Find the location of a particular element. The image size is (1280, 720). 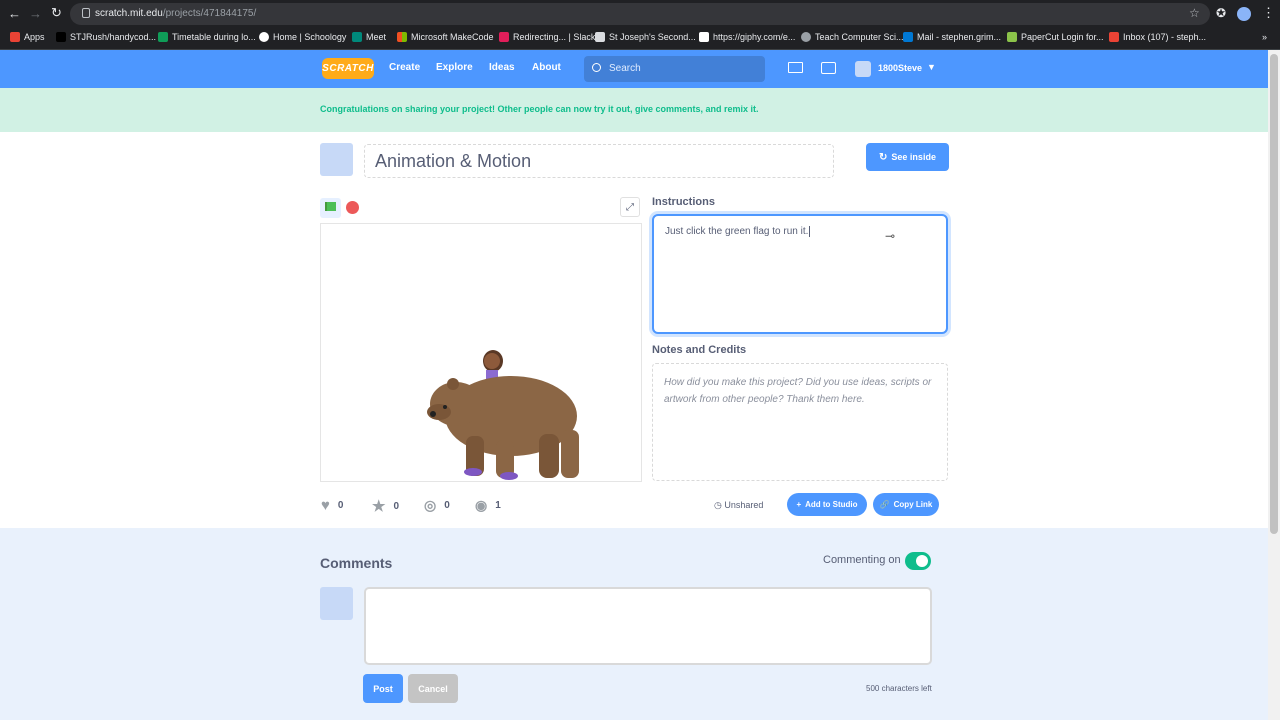

back-arrow-icon: ← is located at coordinates (14, 13).